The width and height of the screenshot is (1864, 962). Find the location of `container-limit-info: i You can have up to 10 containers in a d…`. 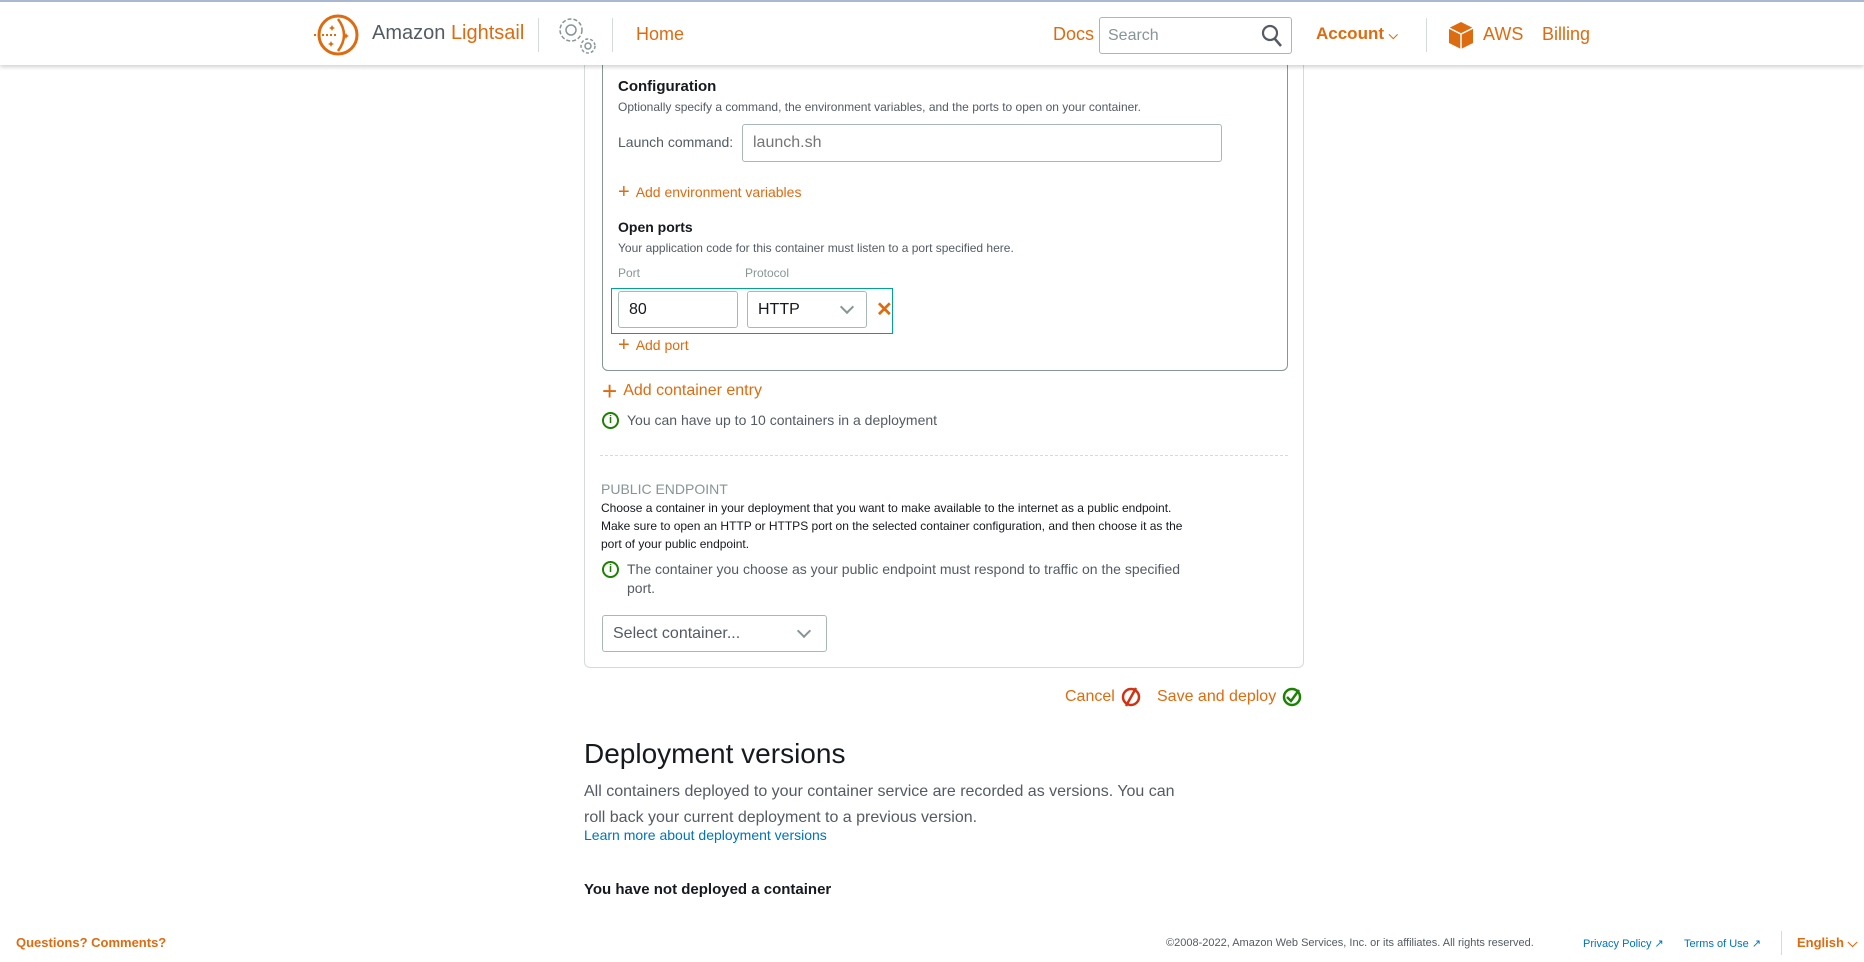

container-limit-info: i You can have up to 10 containers in a d… is located at coordinates (769, 420).